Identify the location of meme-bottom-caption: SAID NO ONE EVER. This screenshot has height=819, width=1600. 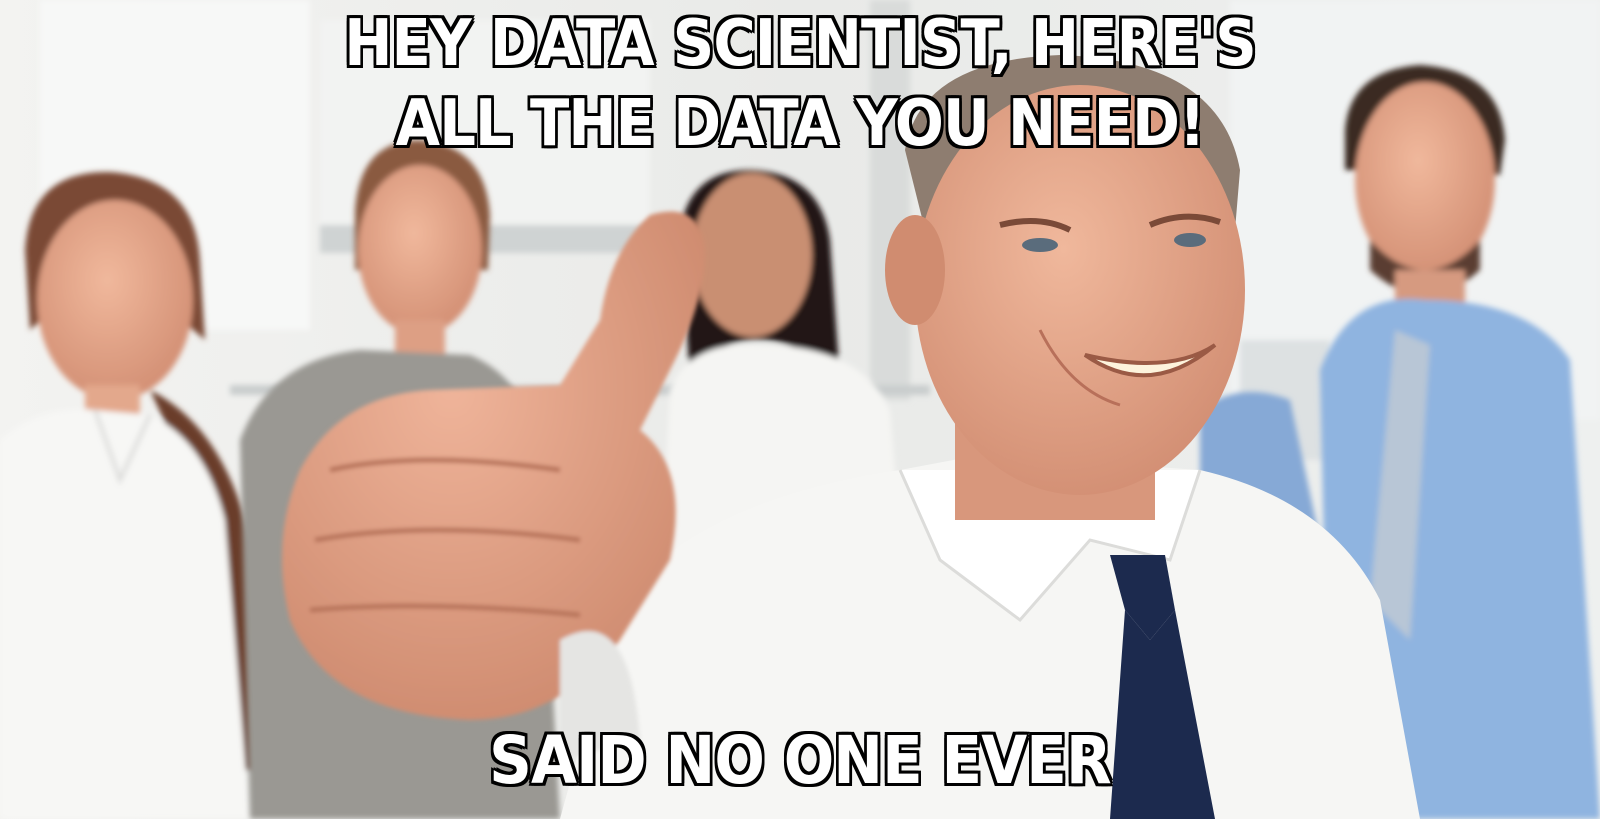
(800, 760).